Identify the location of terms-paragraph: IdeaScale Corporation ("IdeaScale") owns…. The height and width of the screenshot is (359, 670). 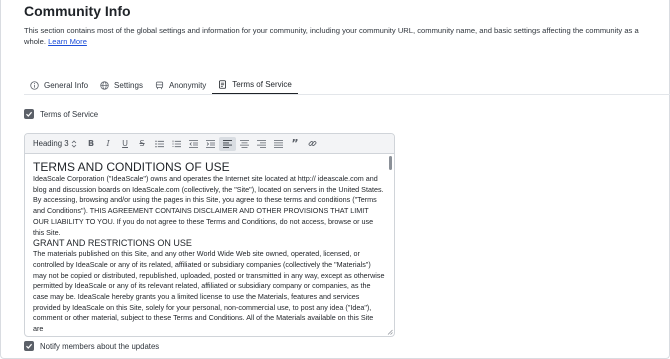
(208, 205).